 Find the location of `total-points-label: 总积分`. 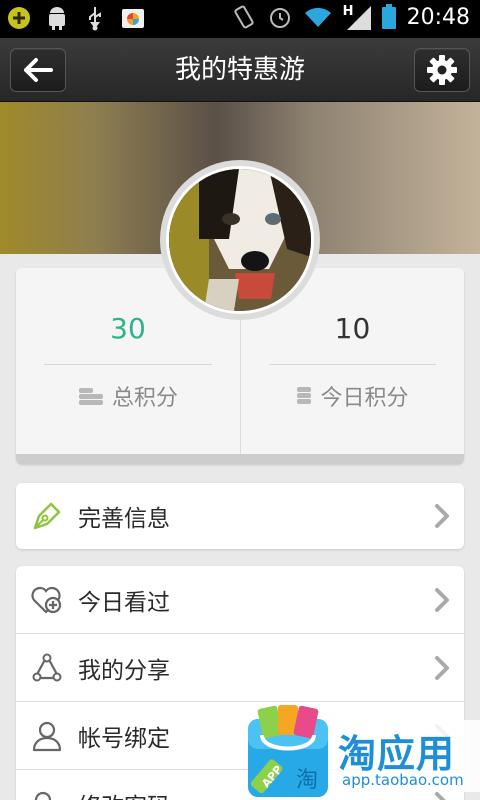

total-points-label: 总积分 is located at coordinates (144, 398).